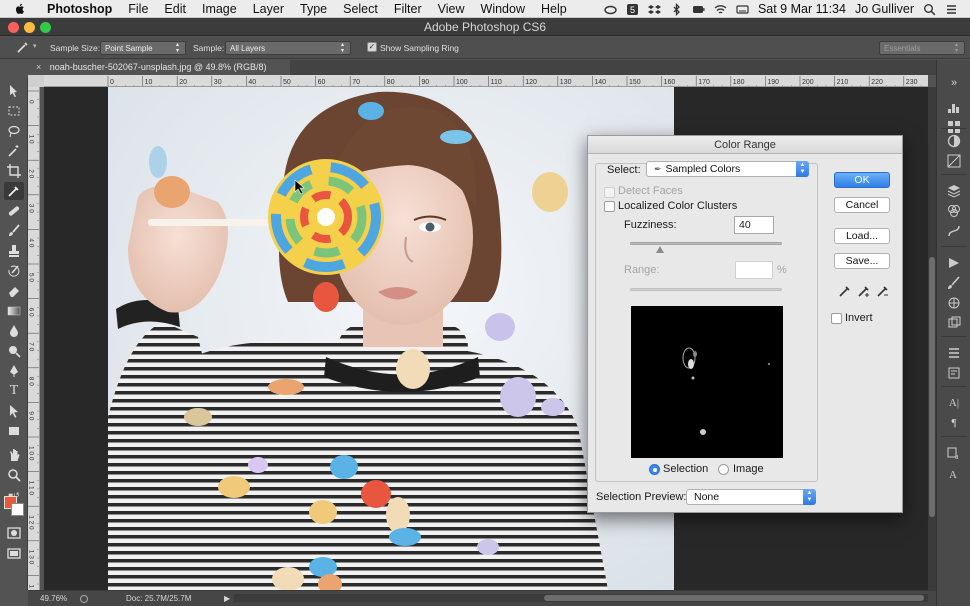 The image size is (970, 606). I want to click on keyboard-icon, so click(742, 9).